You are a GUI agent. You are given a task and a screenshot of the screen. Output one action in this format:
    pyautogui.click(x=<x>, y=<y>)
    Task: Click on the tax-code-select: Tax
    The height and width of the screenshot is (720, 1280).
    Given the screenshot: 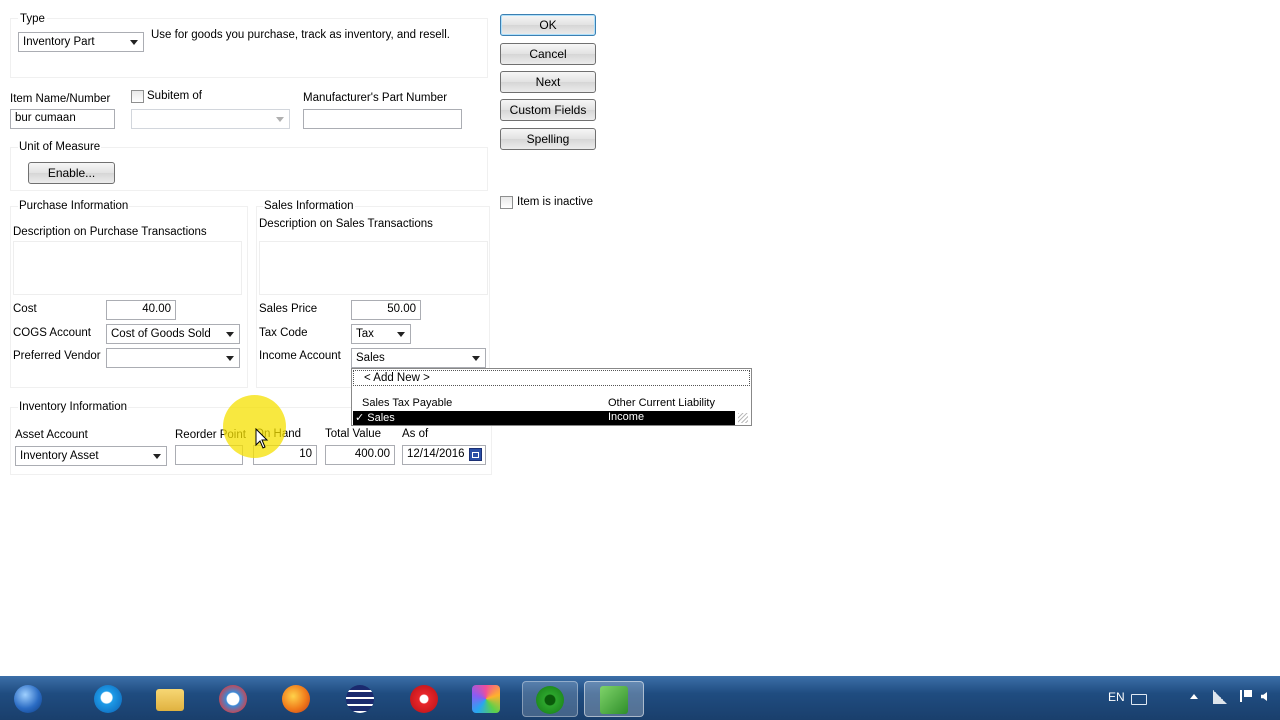 What is the action you would take?
    pyautogui.click(x=381, y=334)
    